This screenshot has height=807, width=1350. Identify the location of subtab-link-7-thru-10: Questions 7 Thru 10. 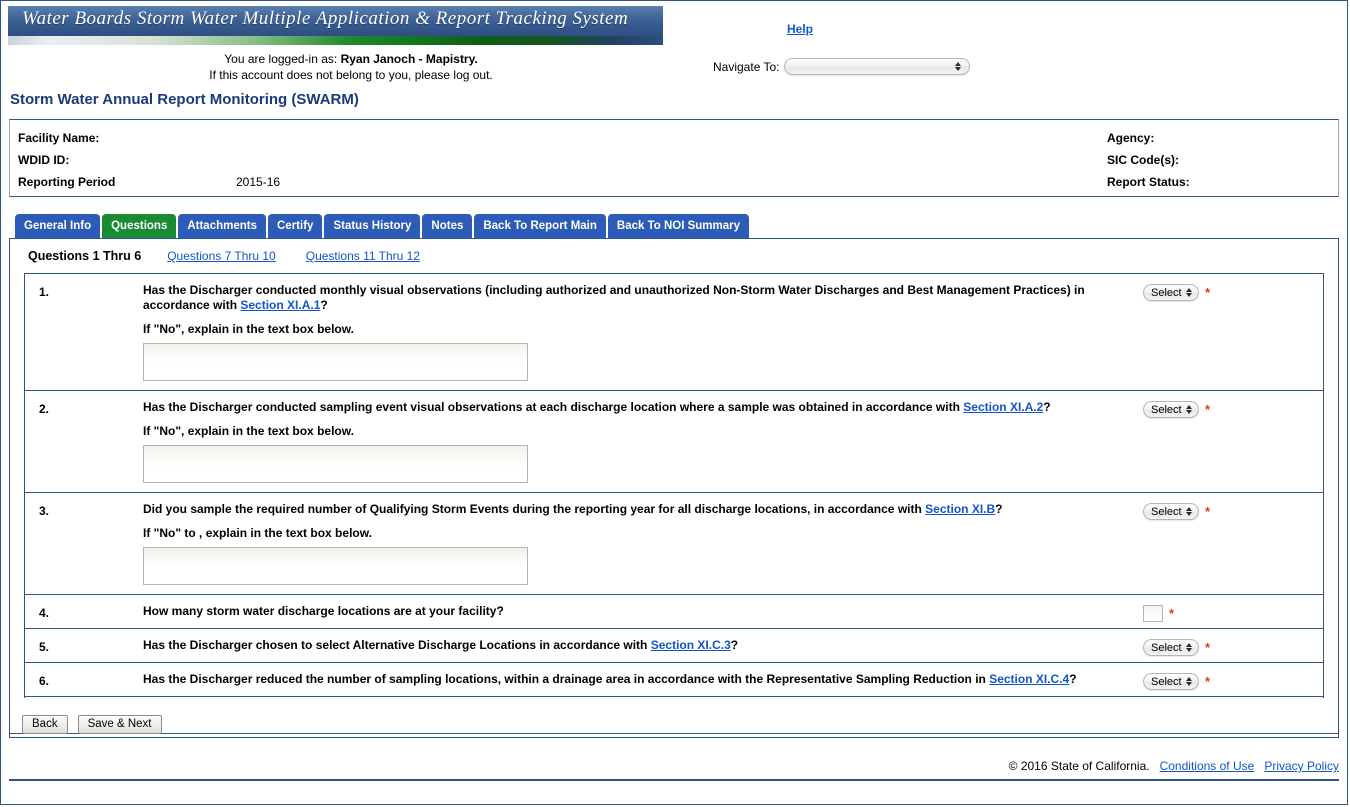
(221, 256).